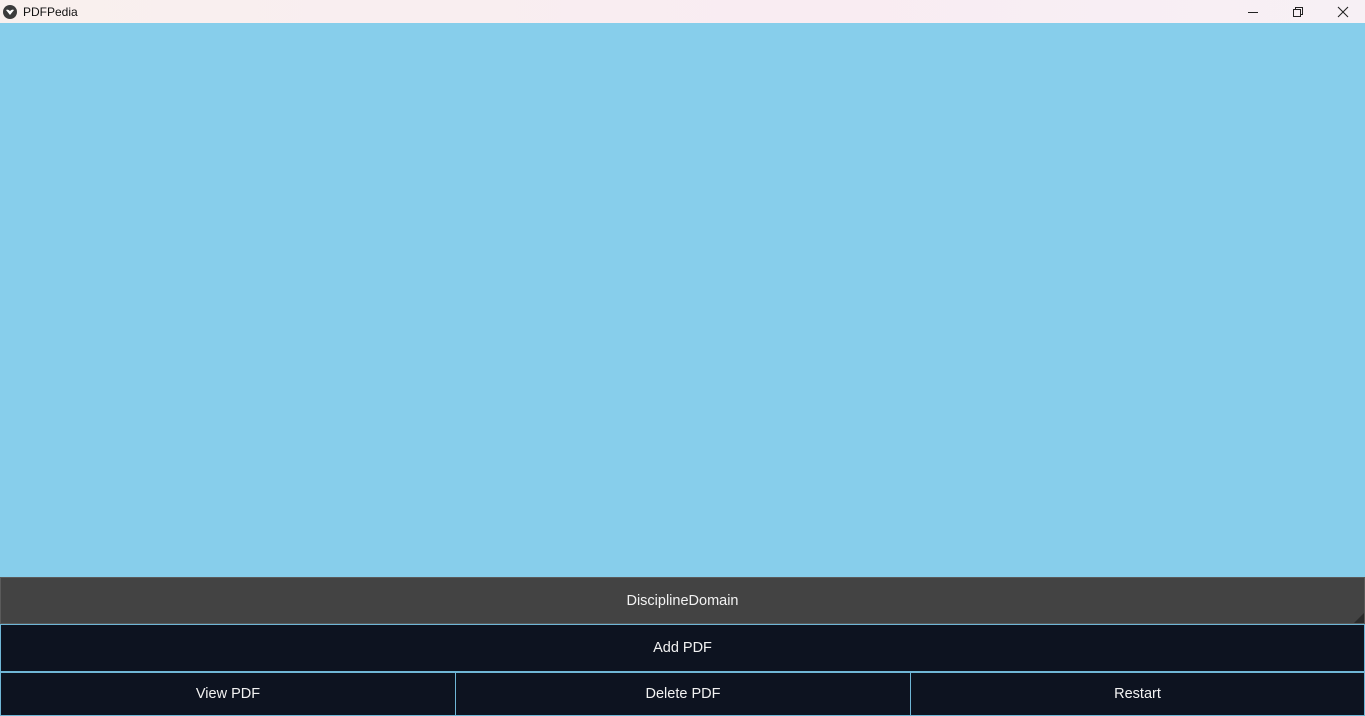 Image resolution: width=1365 pixels, height=716 pixels. I want to click on window-title: PDFPedia, so click(50, 11).